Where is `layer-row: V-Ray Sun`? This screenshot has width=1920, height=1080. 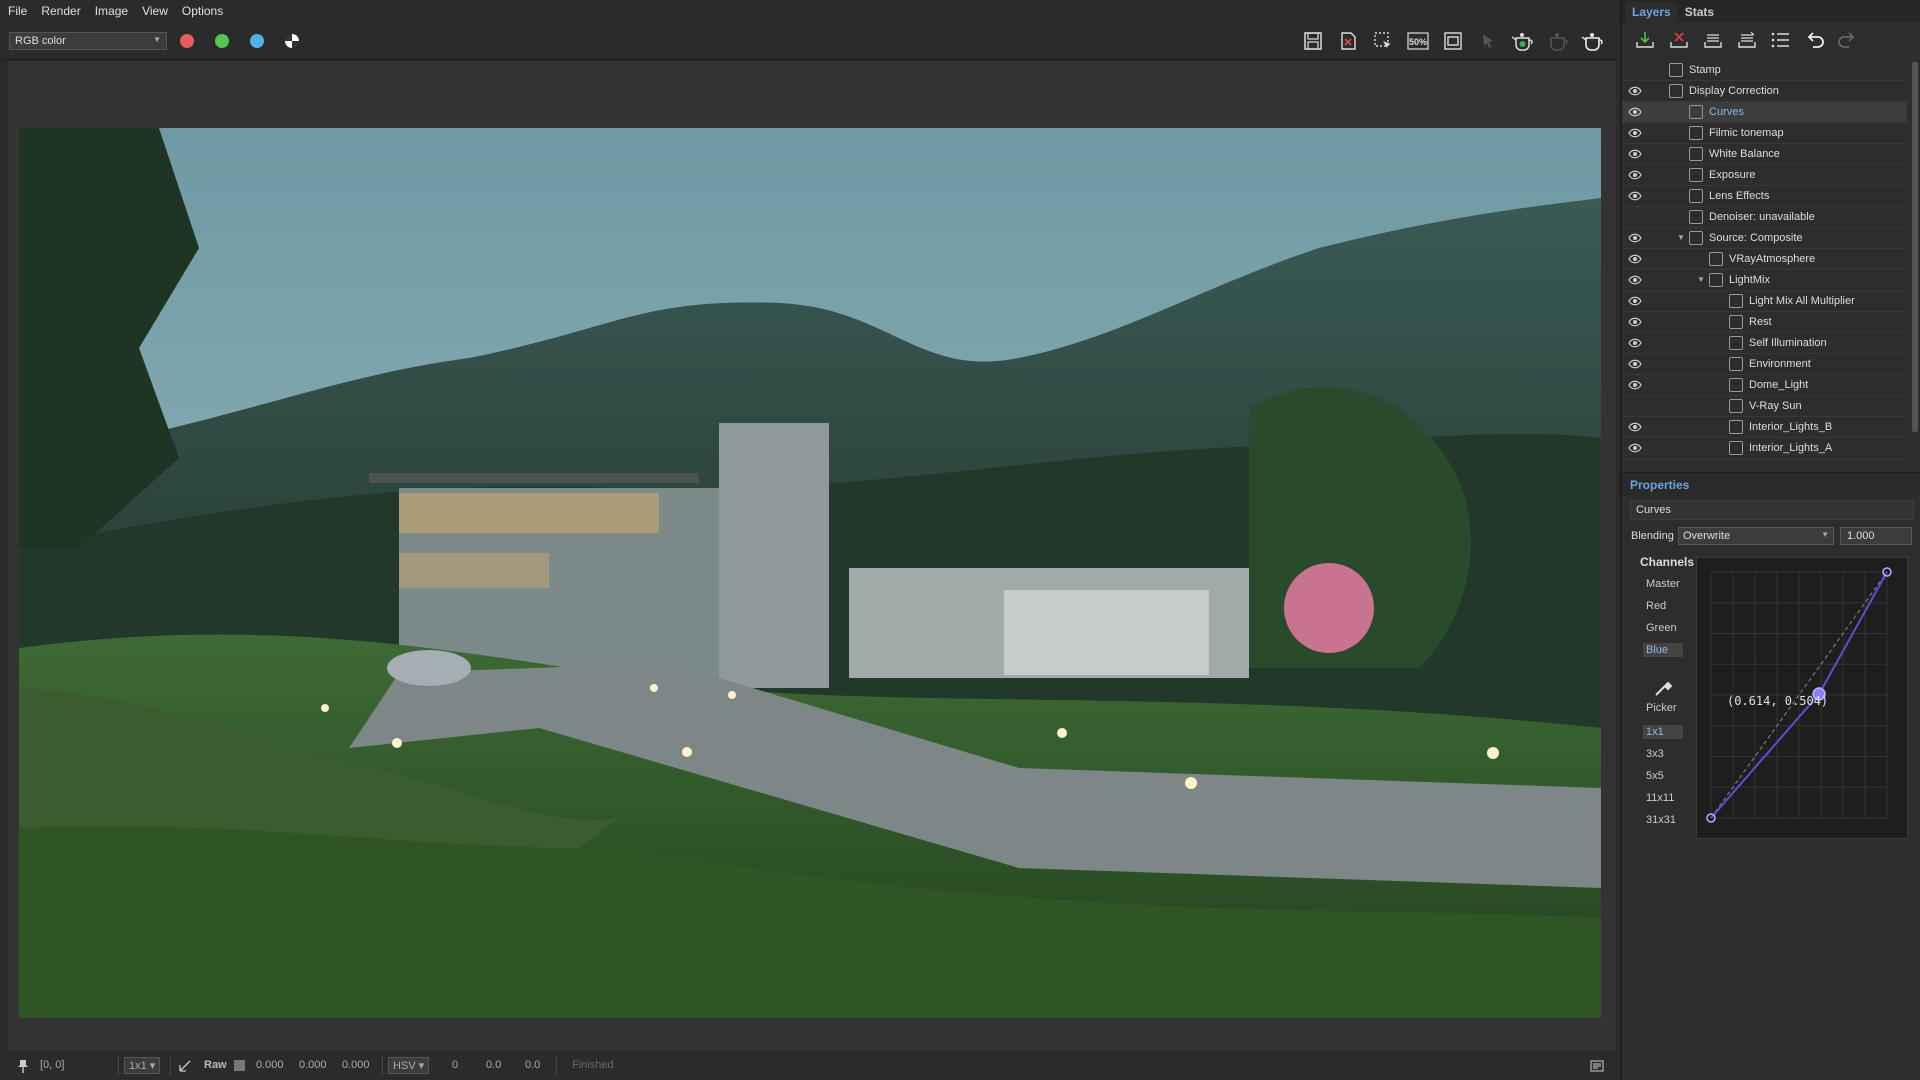
layer-row: V-Ray Sun is located at coordinates (1764, 406).